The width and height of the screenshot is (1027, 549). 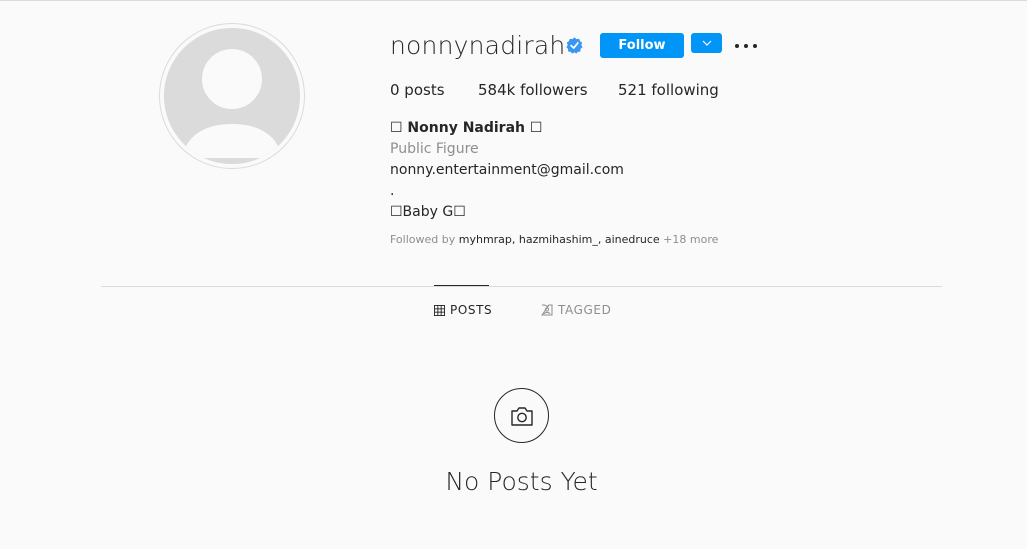 What do you see at coordinates (585, 310) in the screenshot?
I see `tab-tagged-label: TAGGED` at bounding box center [585, 310].